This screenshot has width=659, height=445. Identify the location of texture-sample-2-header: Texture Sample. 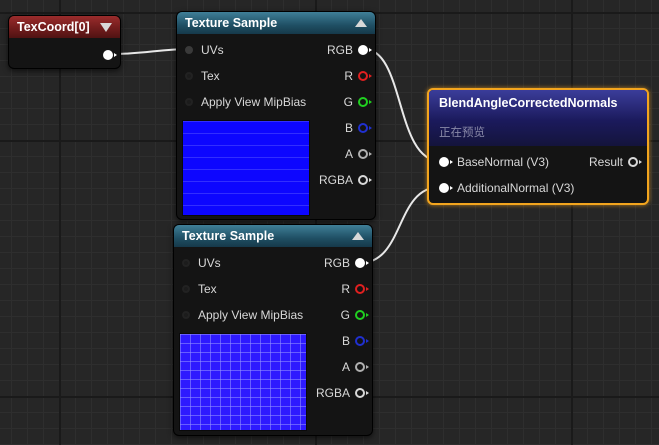
(273, 236).